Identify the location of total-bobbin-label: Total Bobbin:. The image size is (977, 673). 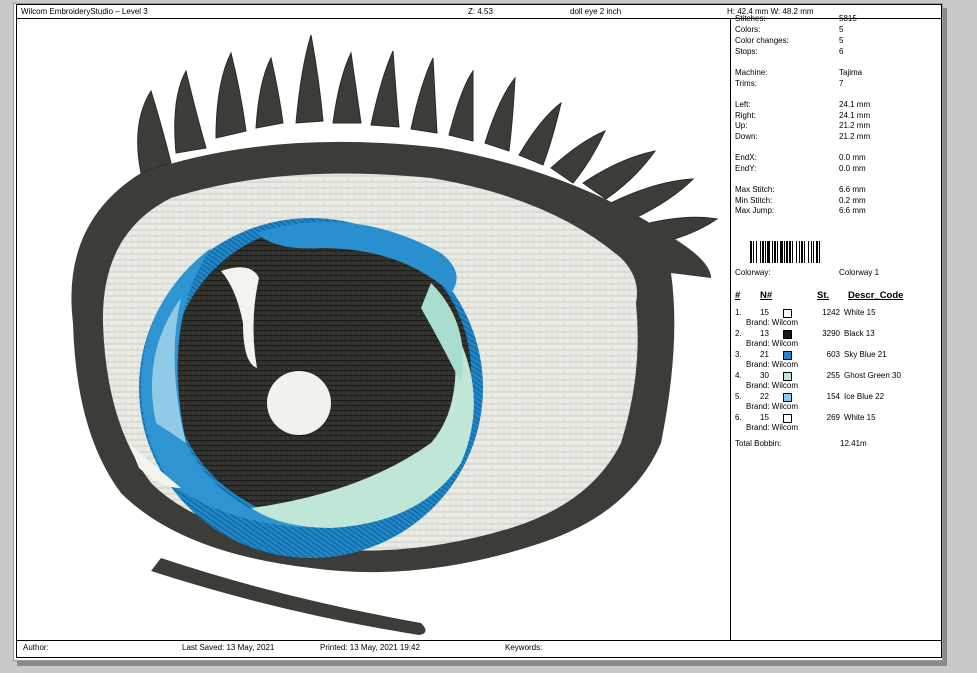
(758, 443).